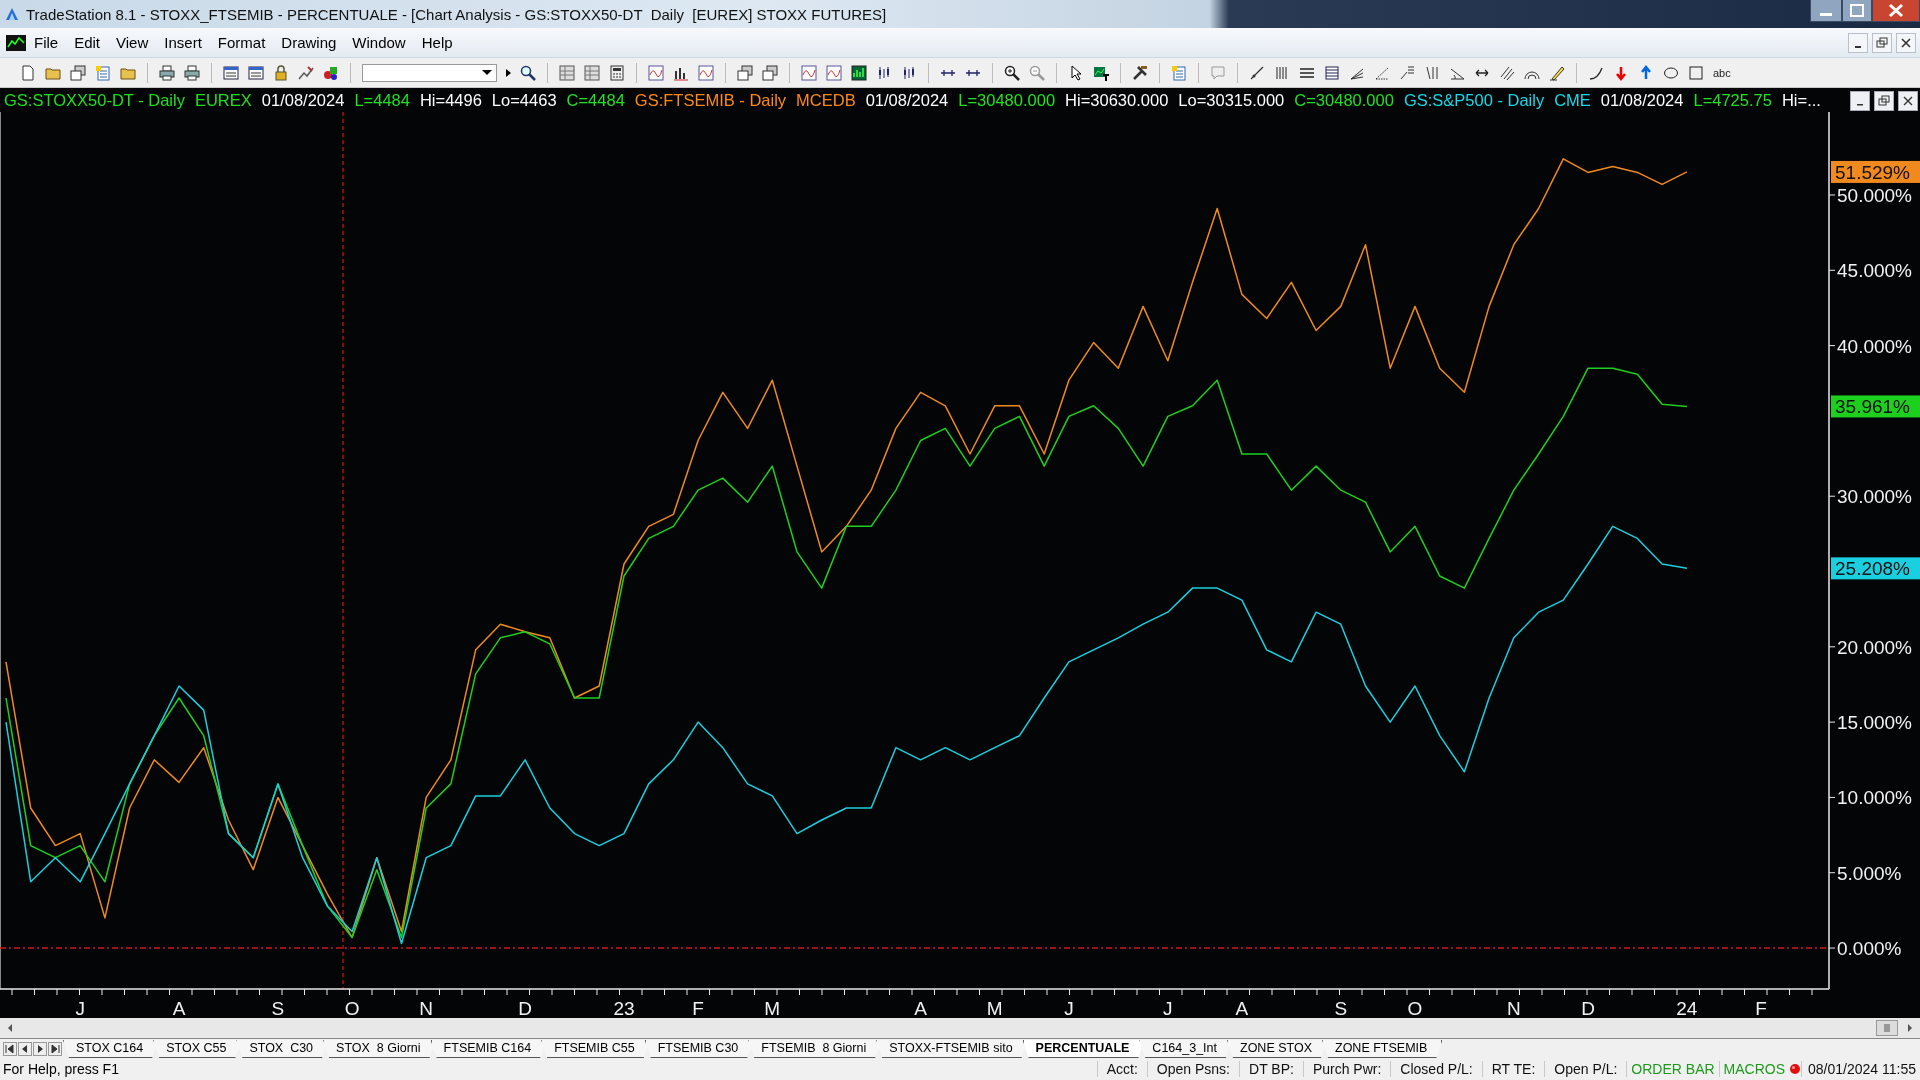  I want to click on sheet-tab: C164_3_Int, so click(1185, 1049).